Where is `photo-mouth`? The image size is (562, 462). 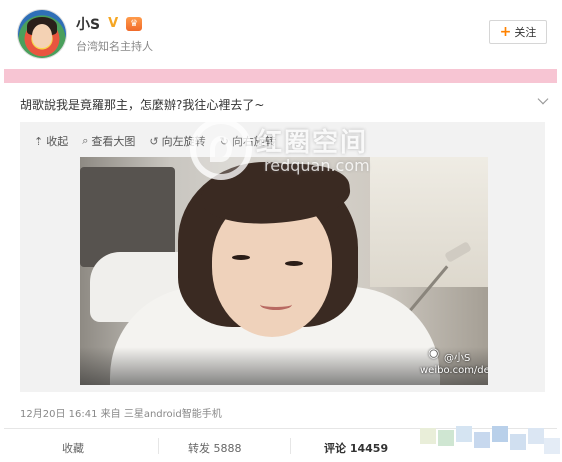 photo-mouth is located at coordinates (276, 304).